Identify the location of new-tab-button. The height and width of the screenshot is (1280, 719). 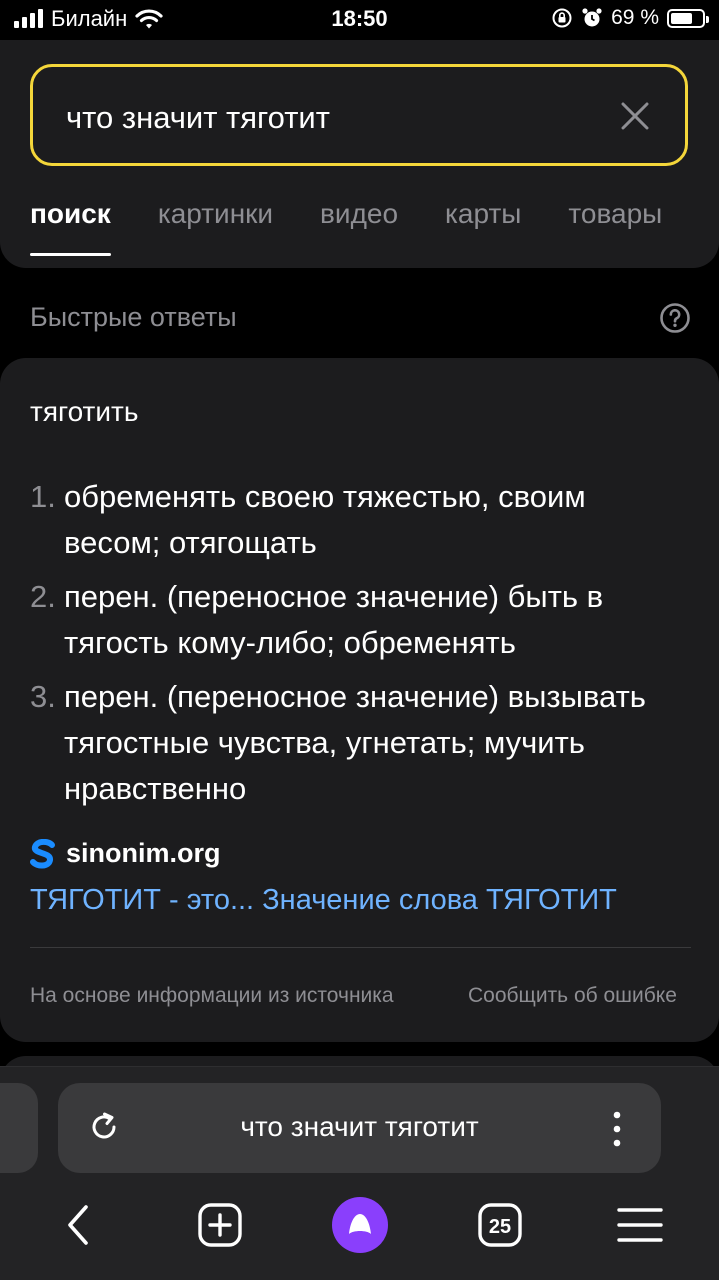
(220, 1225).